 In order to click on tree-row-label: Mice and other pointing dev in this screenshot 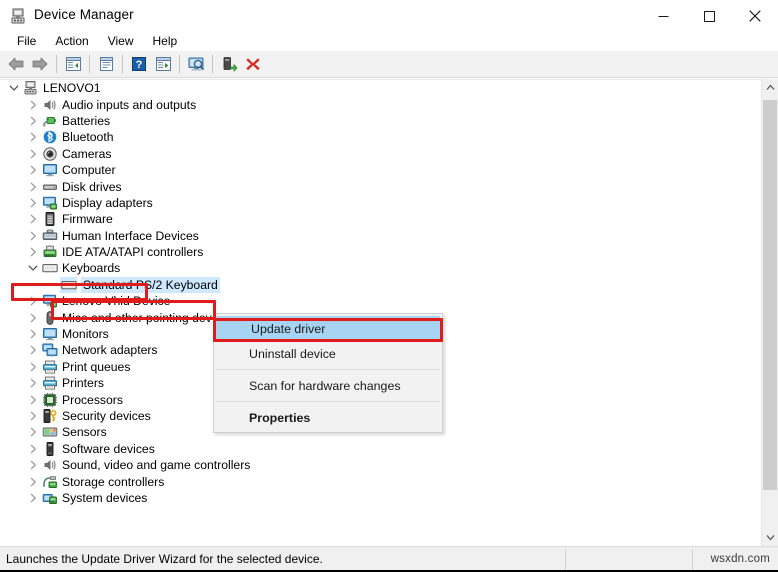, I will do `click(137, 317)`.